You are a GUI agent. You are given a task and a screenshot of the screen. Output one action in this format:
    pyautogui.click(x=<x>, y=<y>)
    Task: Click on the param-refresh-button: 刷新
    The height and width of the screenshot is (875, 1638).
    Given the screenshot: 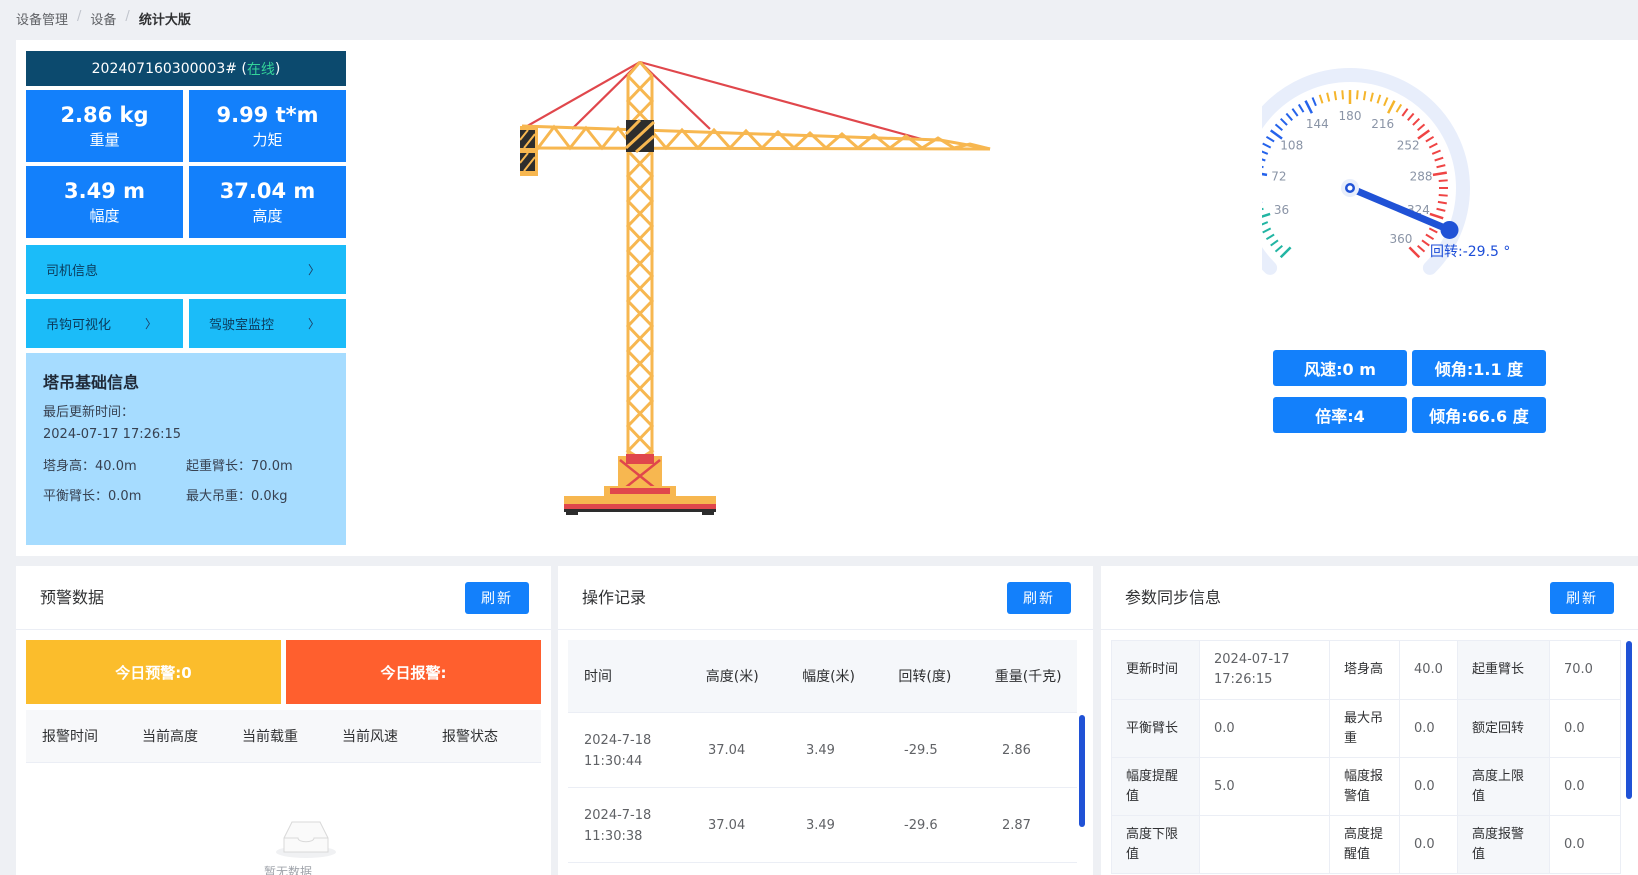 What is the action you would take?
    pyautogui.click(x=1582, y=598)
    